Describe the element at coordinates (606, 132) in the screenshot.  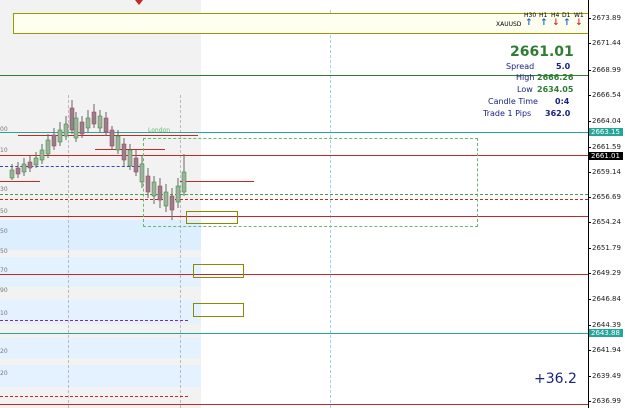
I see `price-tag-level: 2663.15` at that location.